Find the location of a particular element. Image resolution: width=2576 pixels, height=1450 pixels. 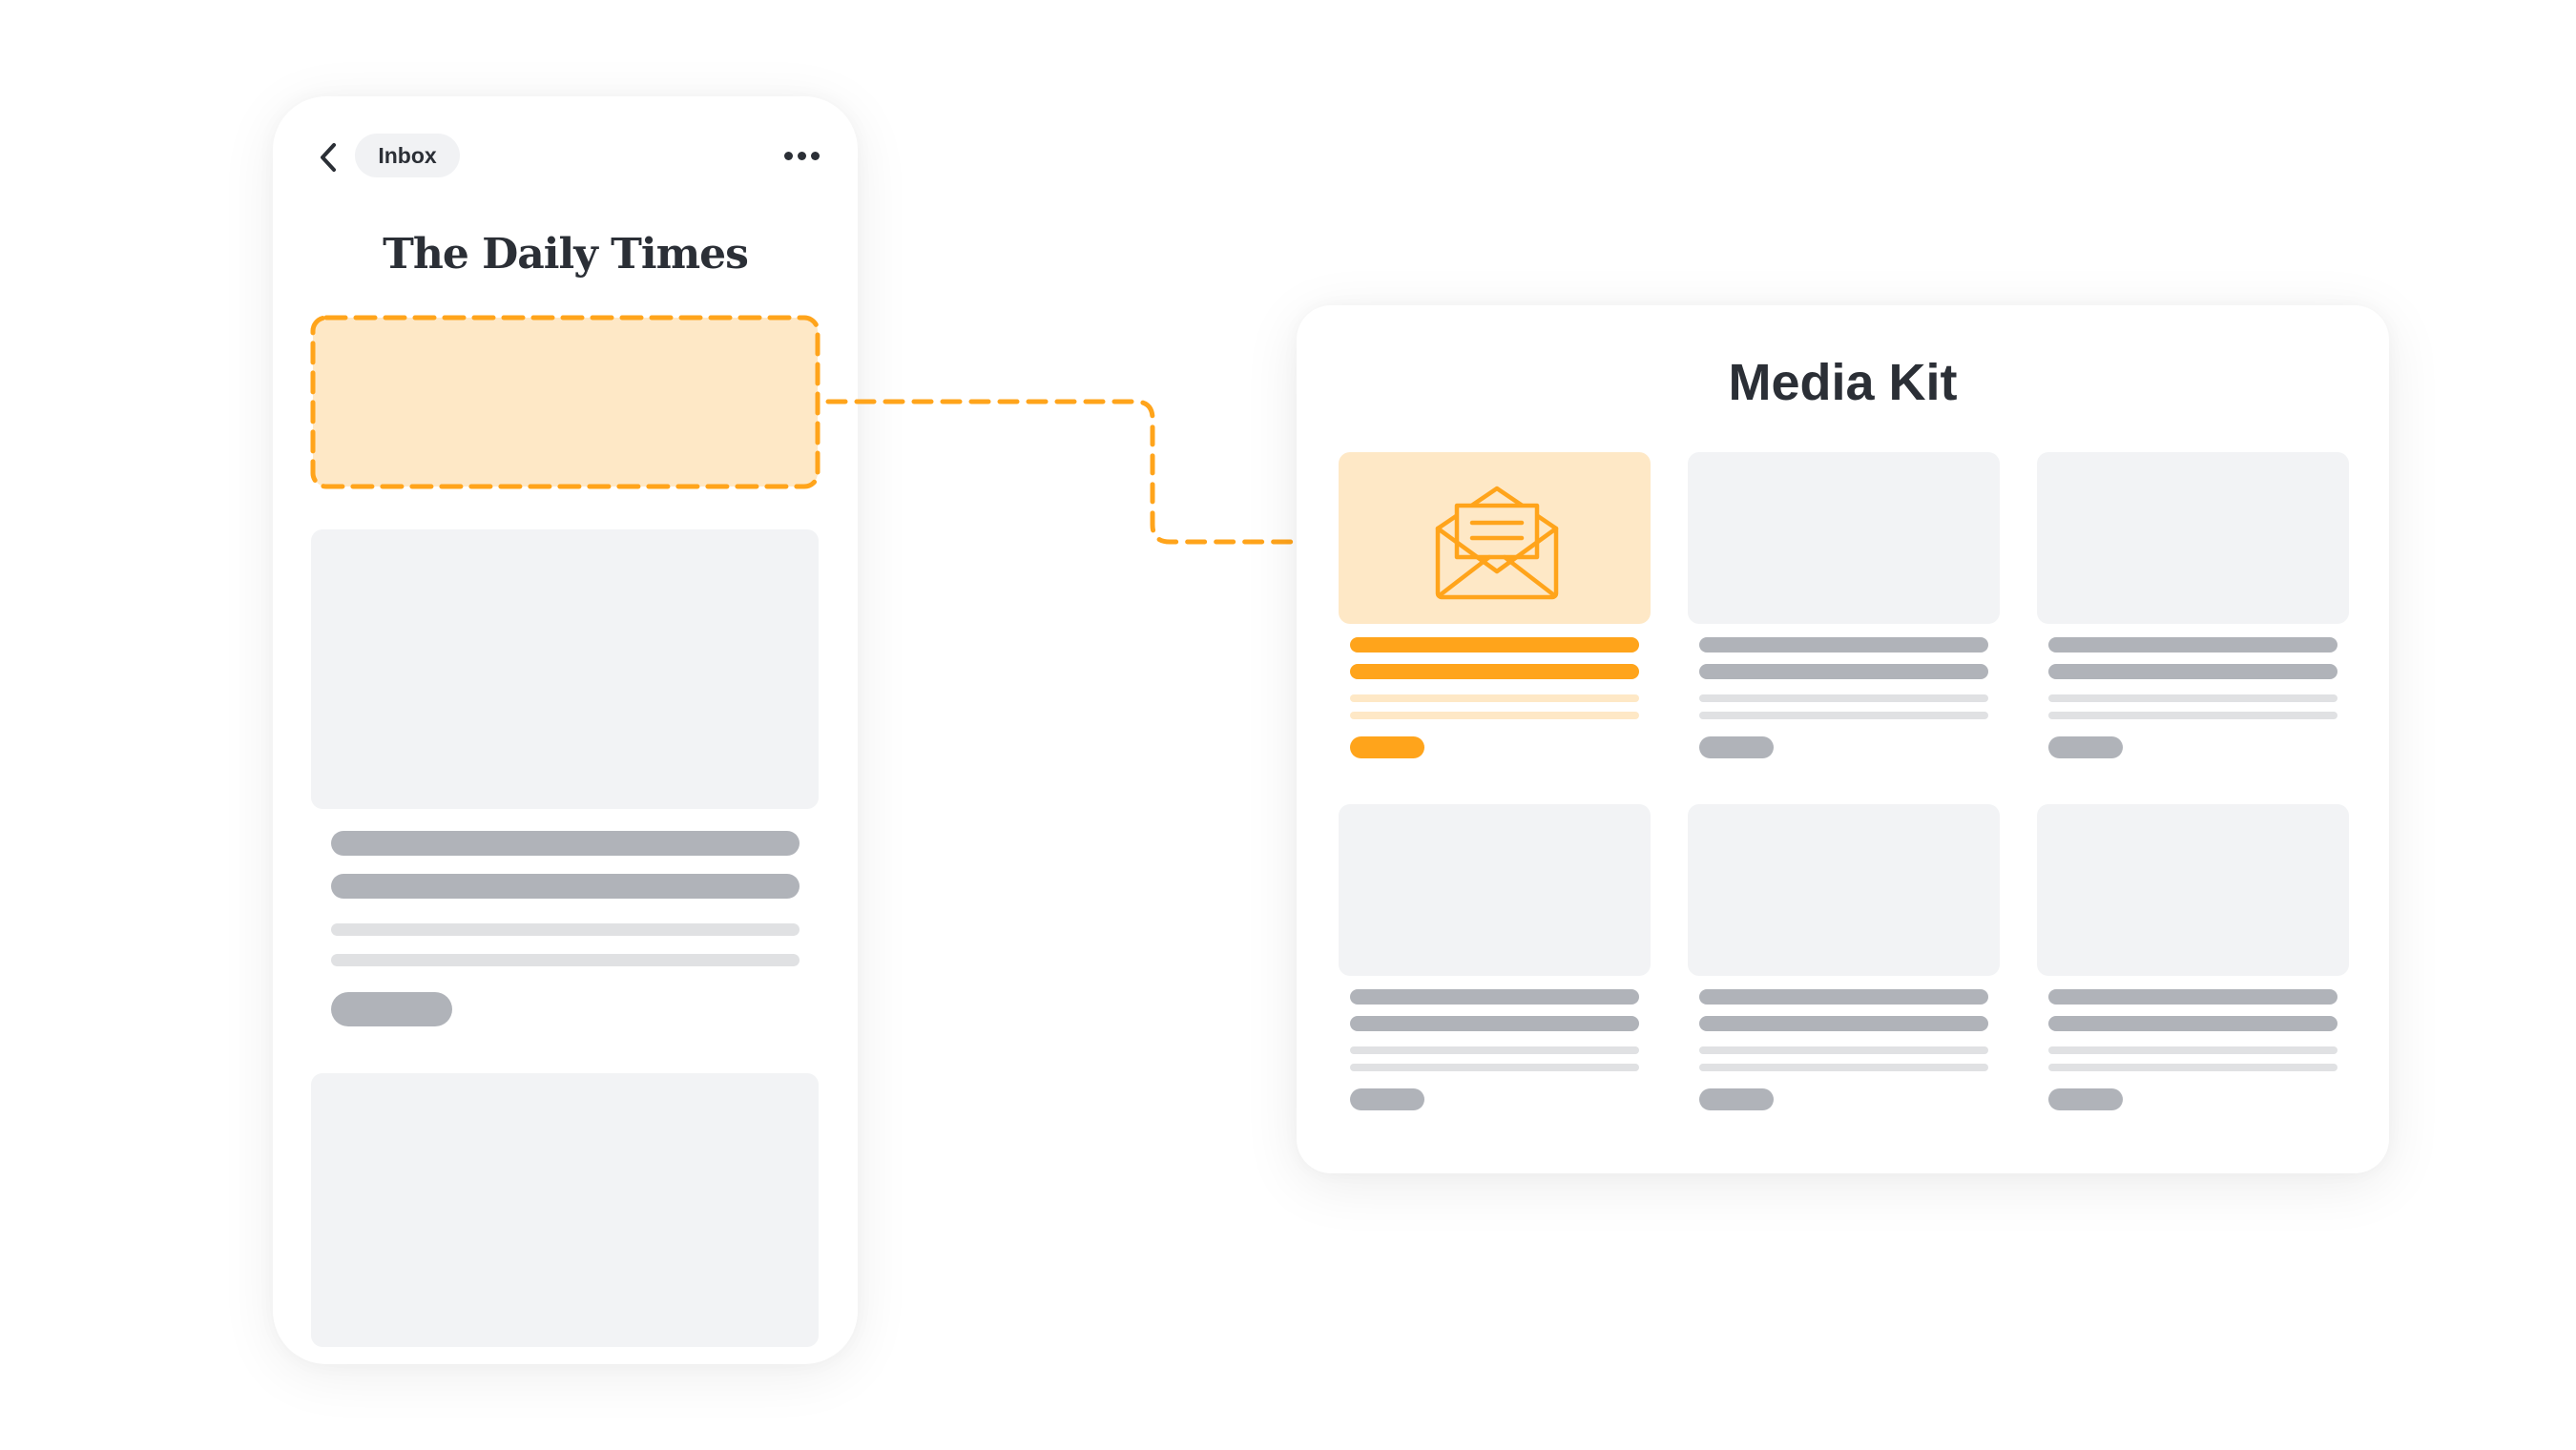

button-placeholder is located at coordinates (391, 1009).